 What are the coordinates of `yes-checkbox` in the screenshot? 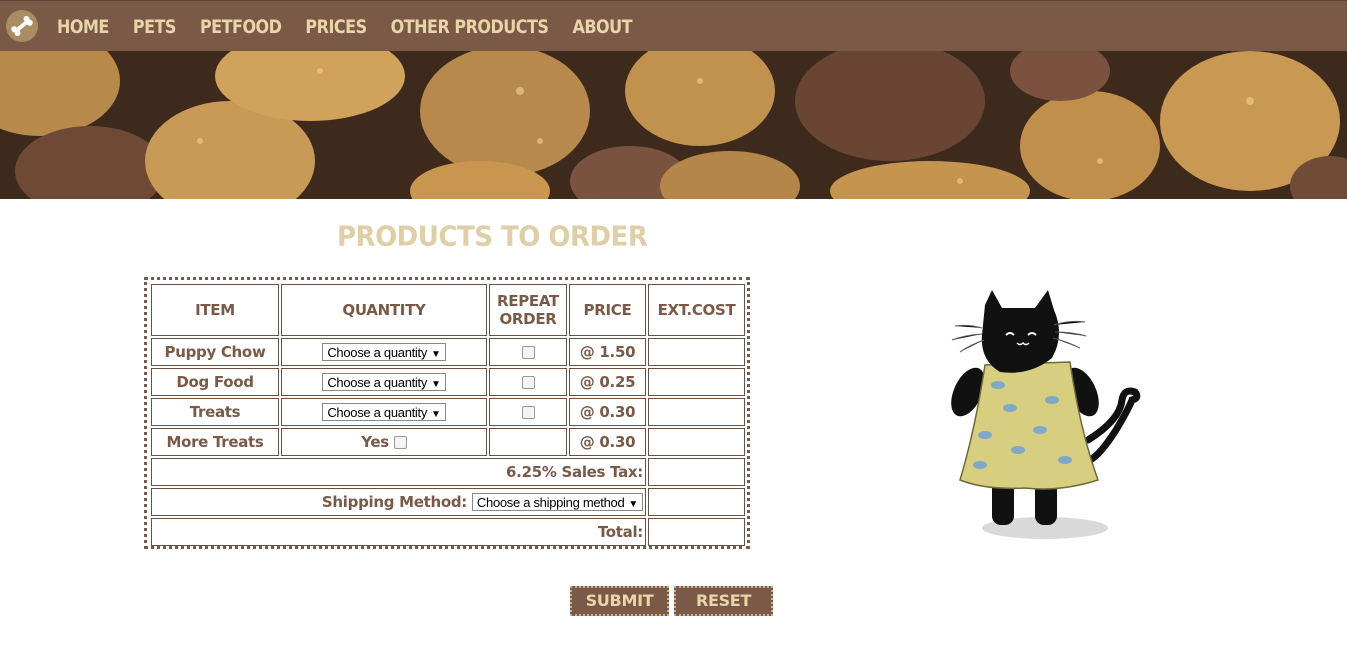 It's located at (400, 442).